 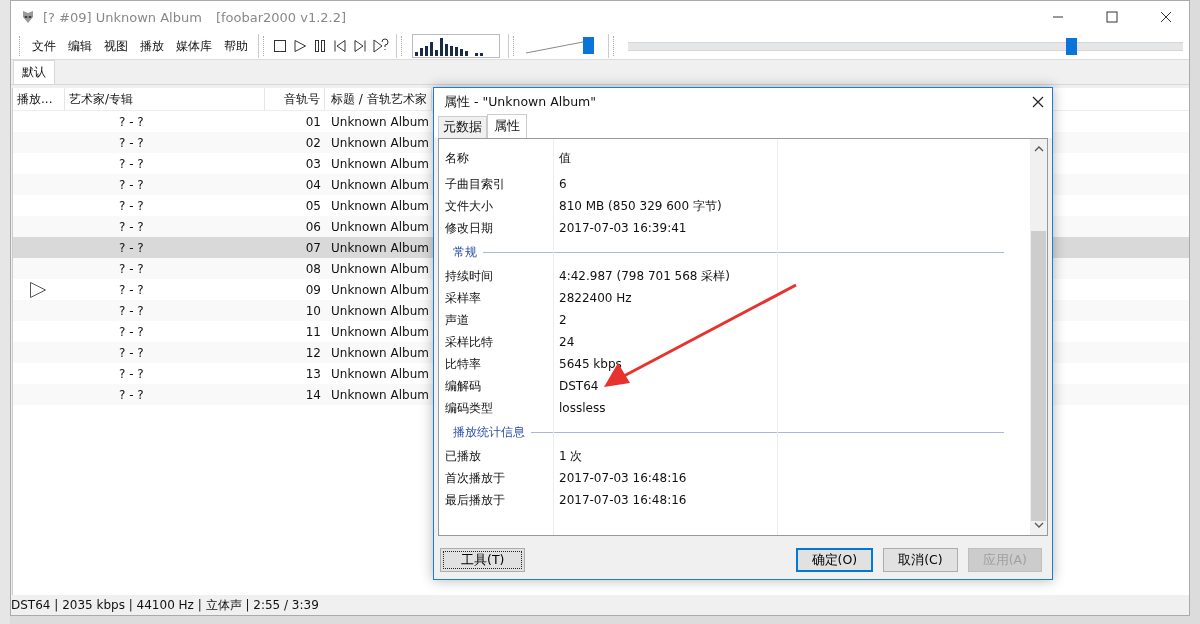 I want to click on track-cell-text: 01, so click(x=313, y=121).